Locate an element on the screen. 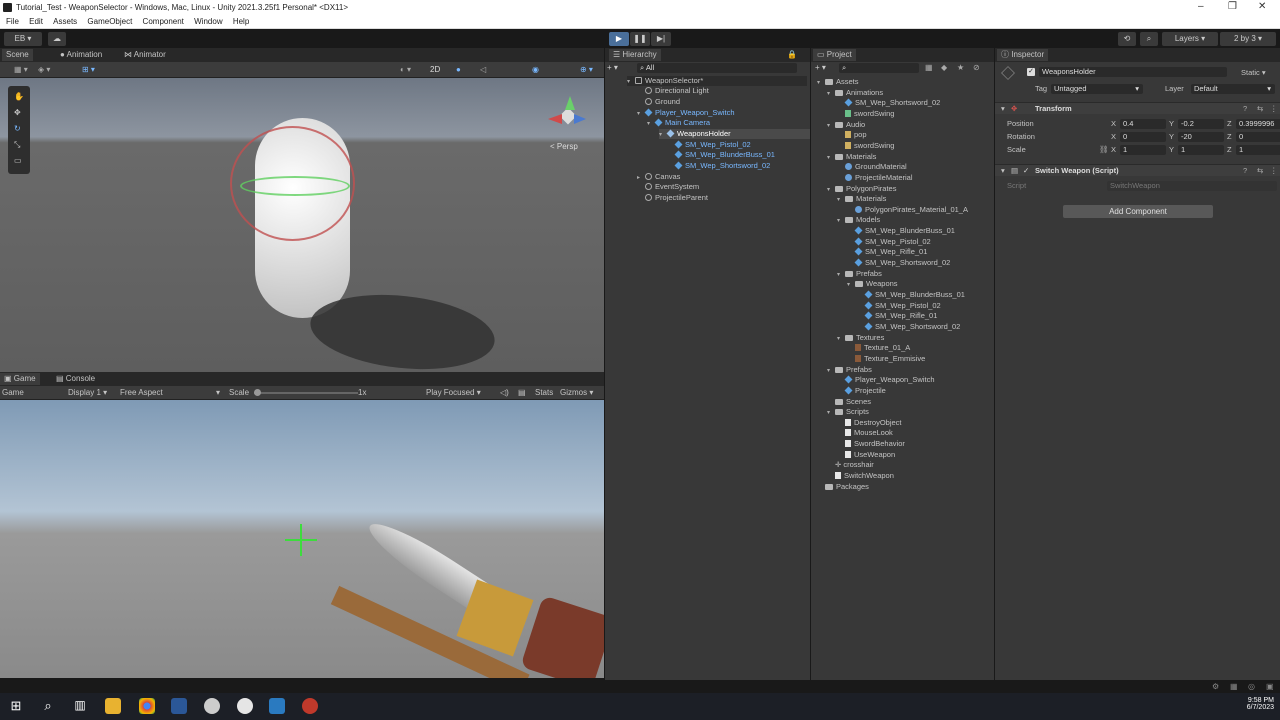  project-search-input: ⌕ is located at coordinates (879, 68).